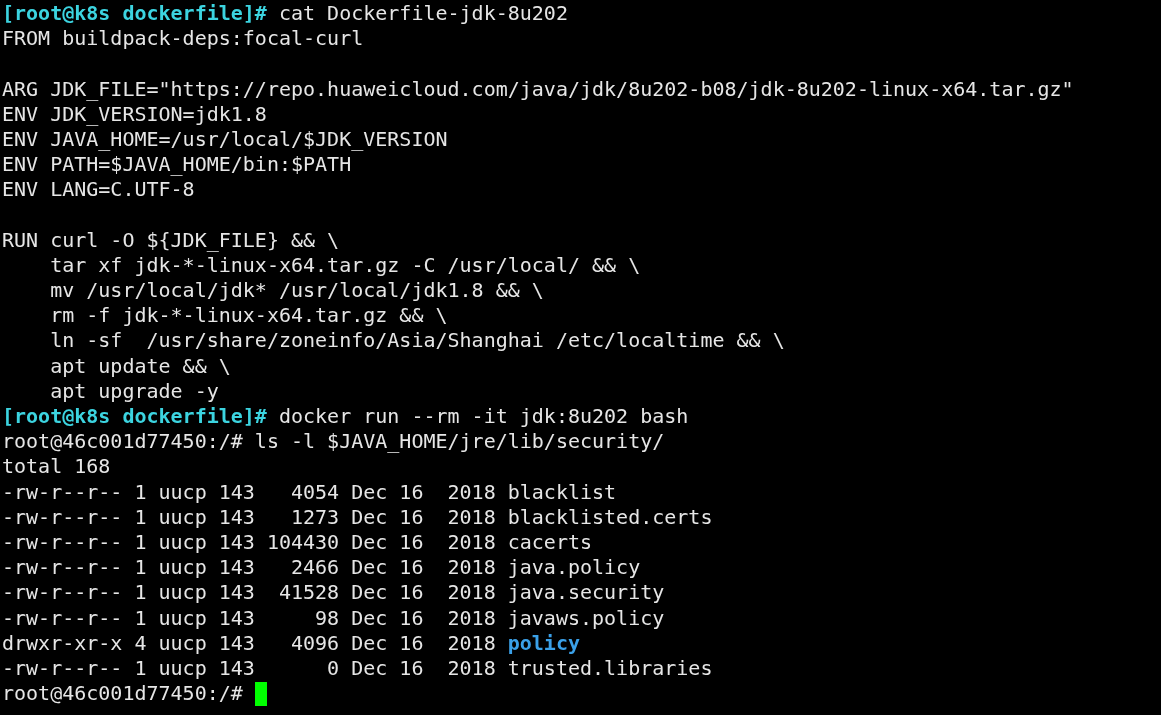 The height and width of the screenshot is (715, 1161). Describe the element at coordinates (296, 291) in the screenshot. I see `output-line: mv /usr/local/jdk* /usr/local/jdk1.8 && \` at that location.